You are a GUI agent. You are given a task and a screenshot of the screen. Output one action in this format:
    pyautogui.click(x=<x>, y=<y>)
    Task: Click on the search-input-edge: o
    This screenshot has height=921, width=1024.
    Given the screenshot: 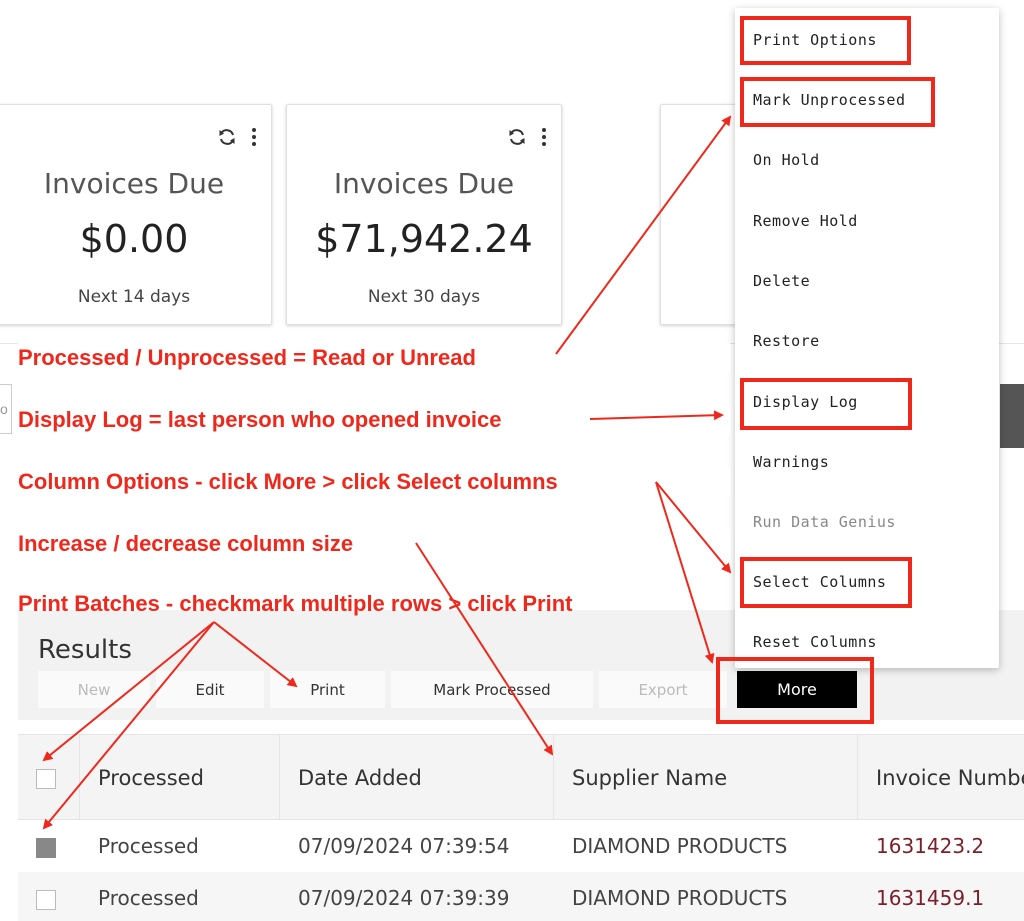 What is the action you would take?
    pyautogui.click(x=6, y=409)
    